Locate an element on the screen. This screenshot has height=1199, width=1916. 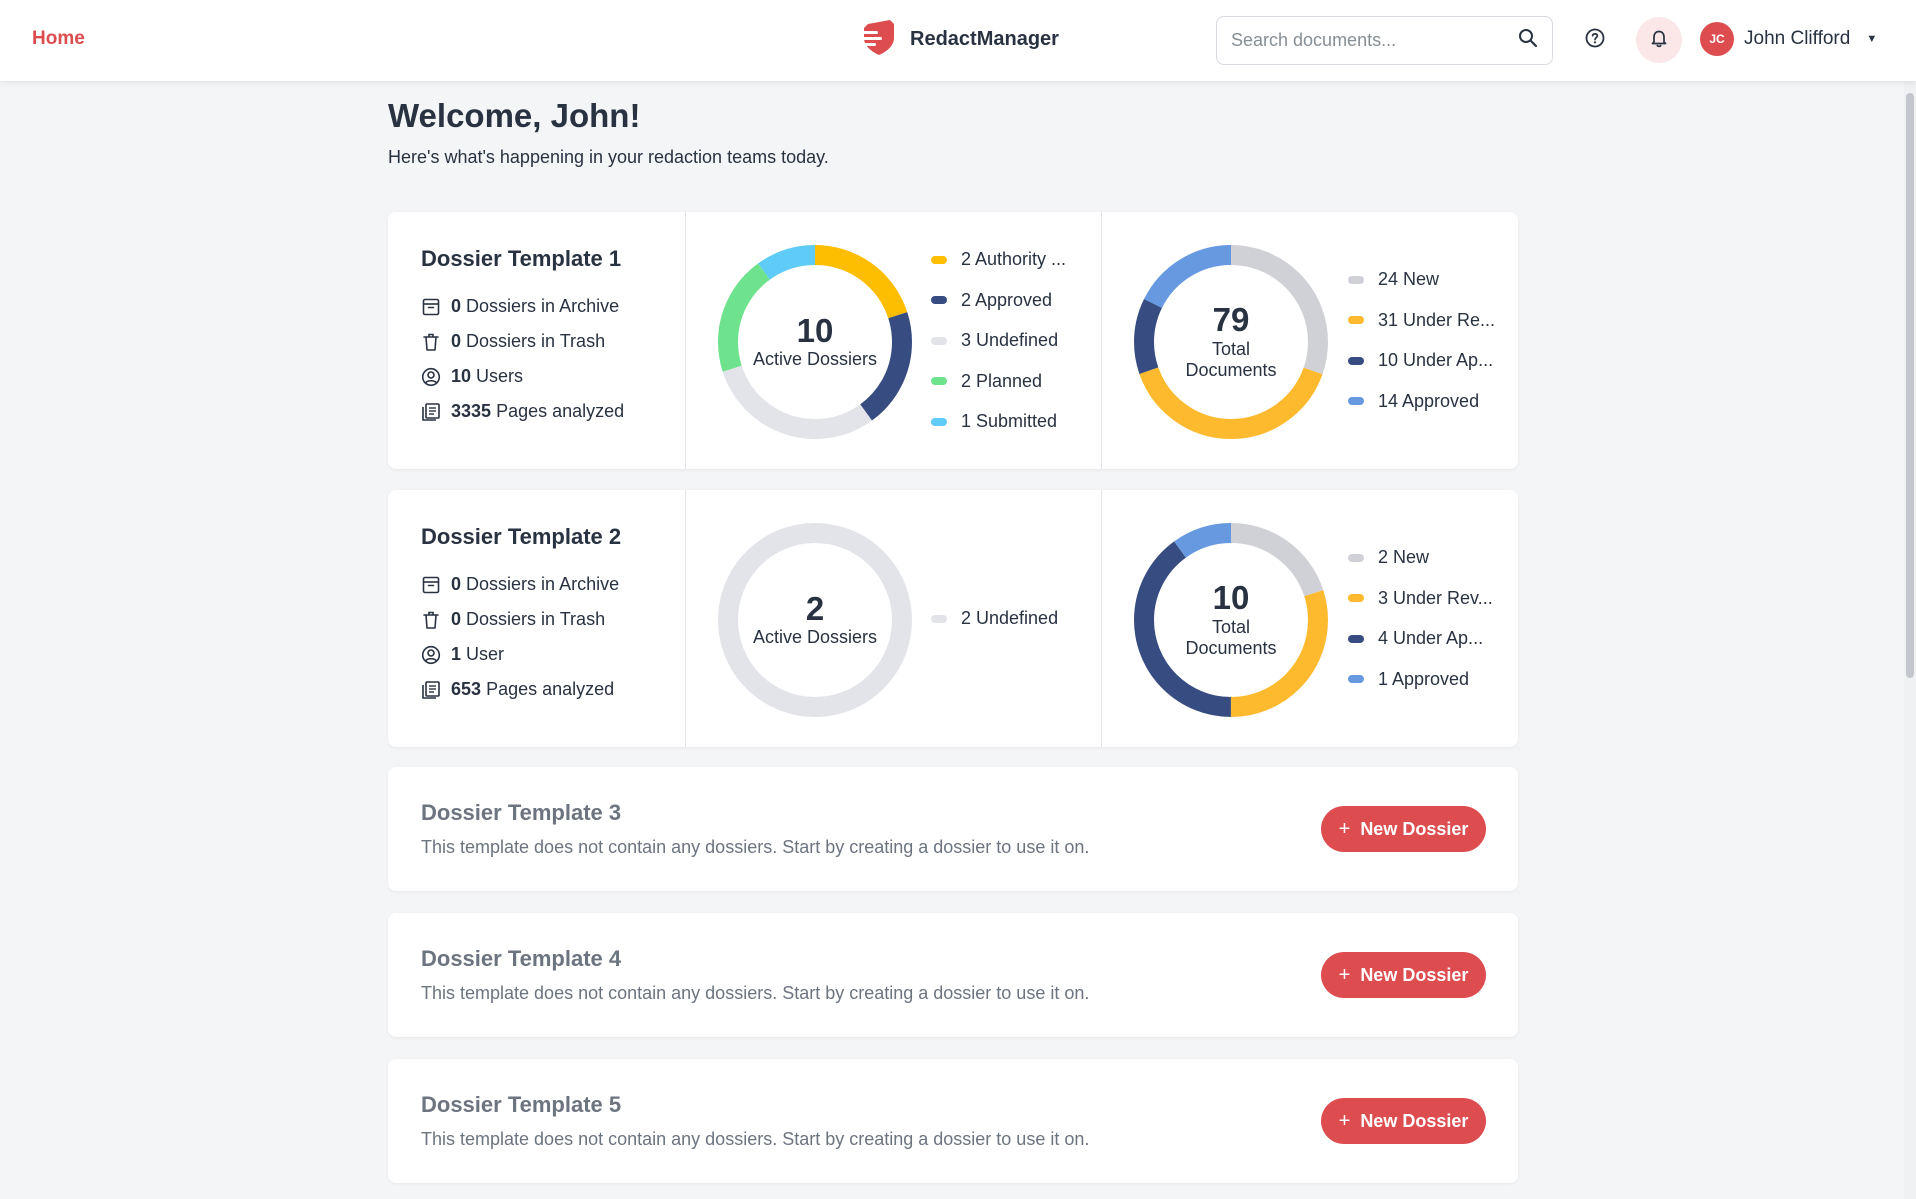
search-input is located at coordinates (1374, 40).